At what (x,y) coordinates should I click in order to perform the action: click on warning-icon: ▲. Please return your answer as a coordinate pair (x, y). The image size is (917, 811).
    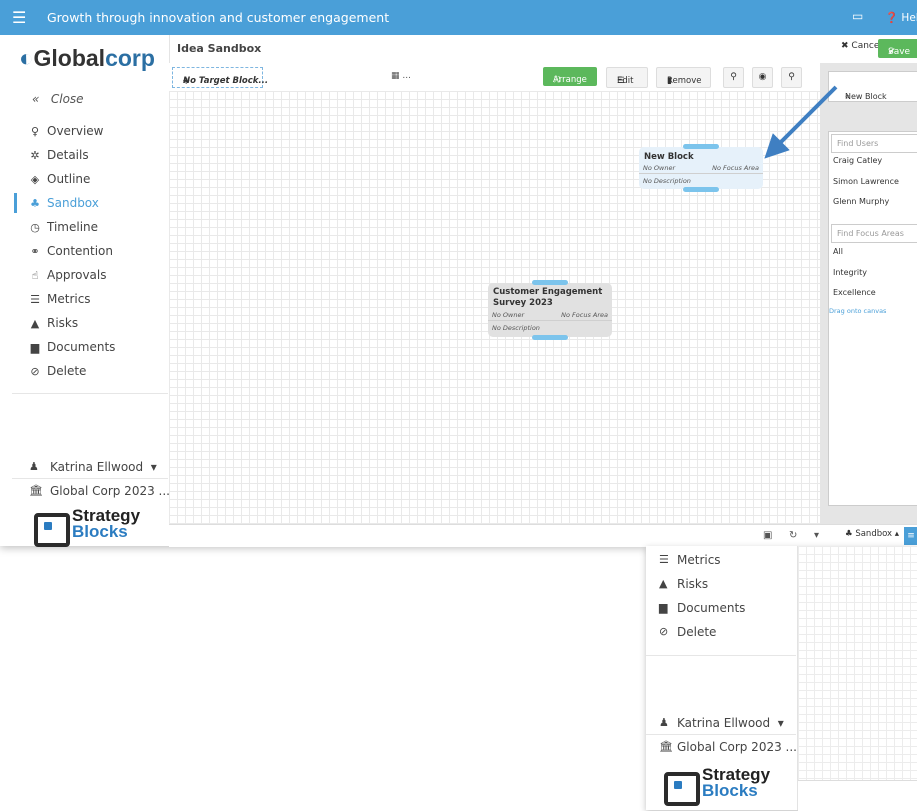
    Looking at the image, I should click on (663, 583).